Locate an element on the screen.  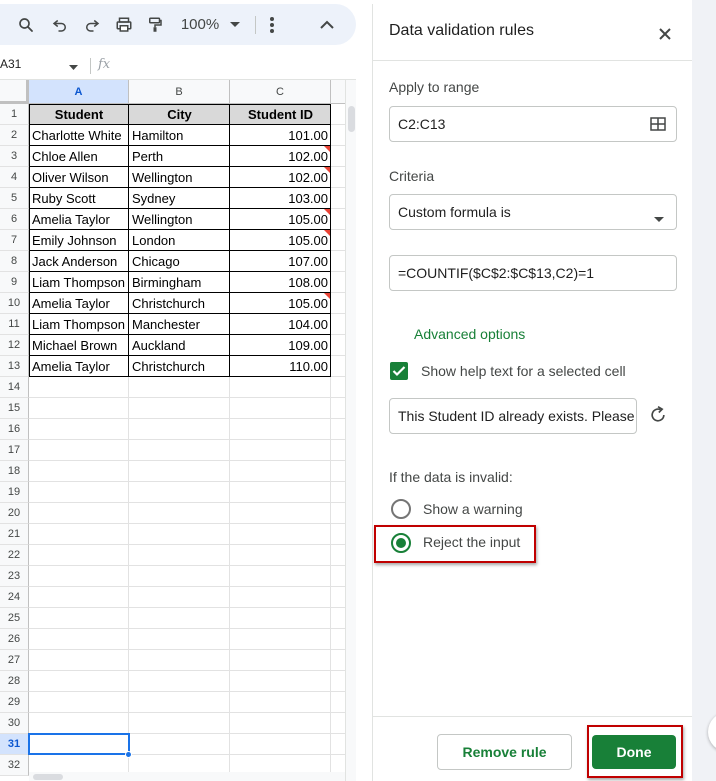
student-cell: Ruby Scott is located at coordinates (79, 198).